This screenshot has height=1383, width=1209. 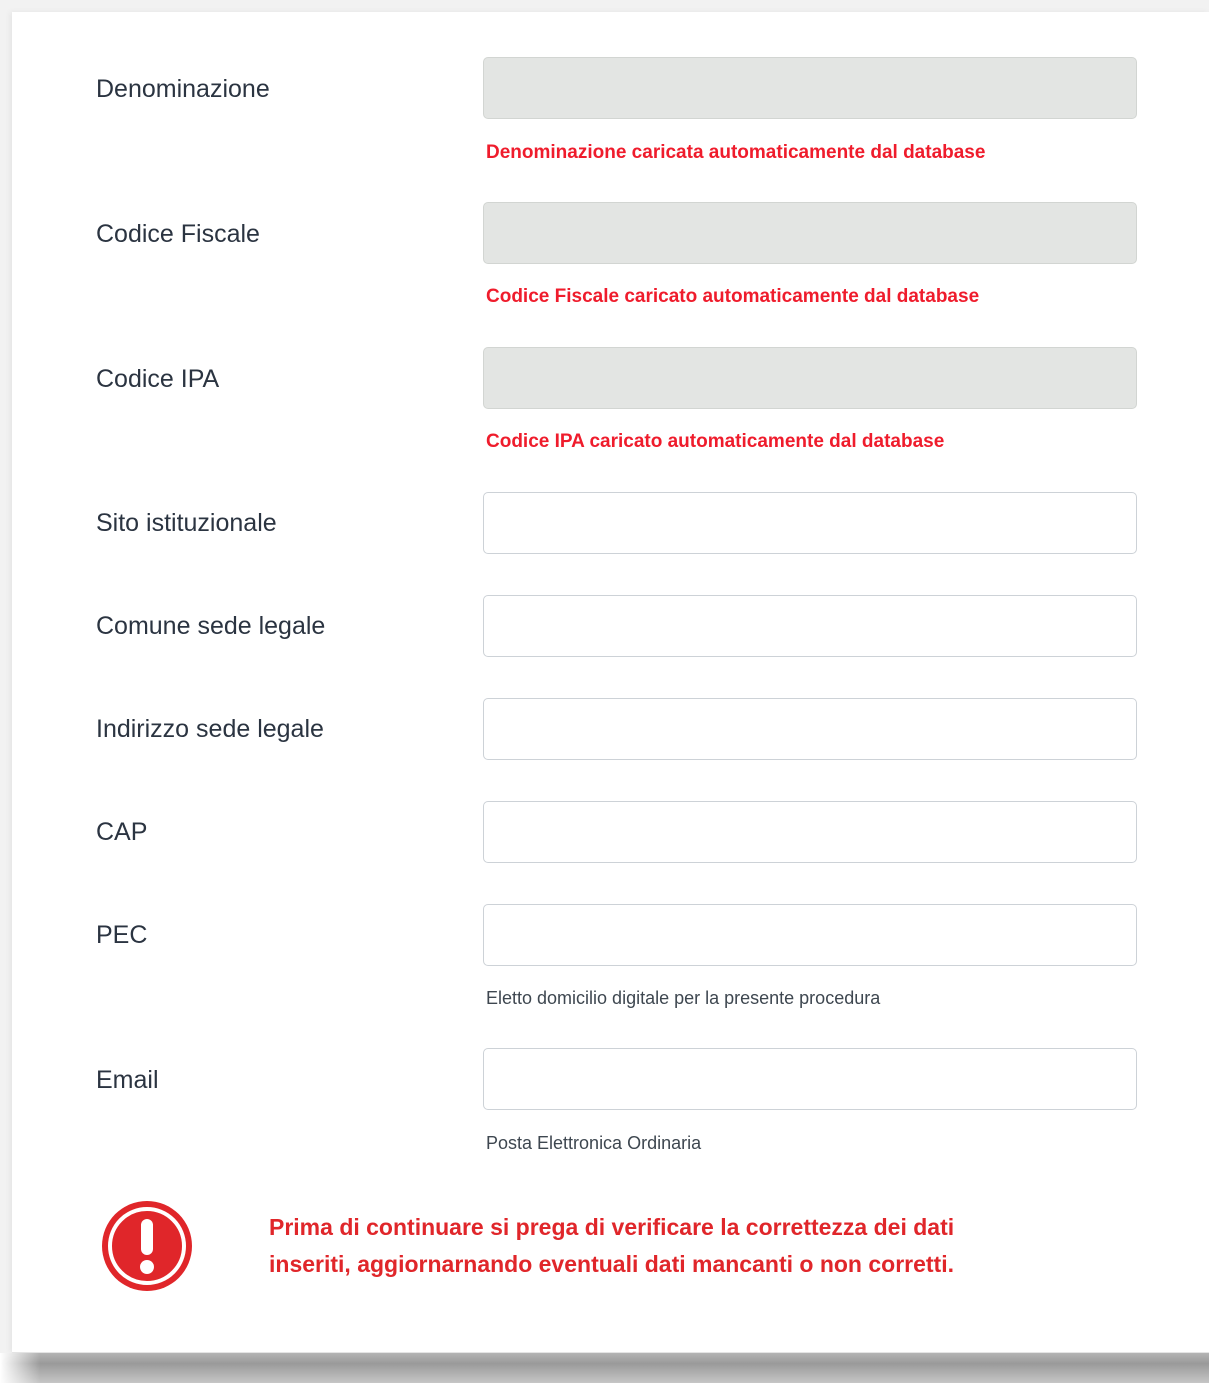 What do you see at coordinates (810, 626) in the screenshot?
I see `comune-sede-legale-field` at bounding box center [810, 626].